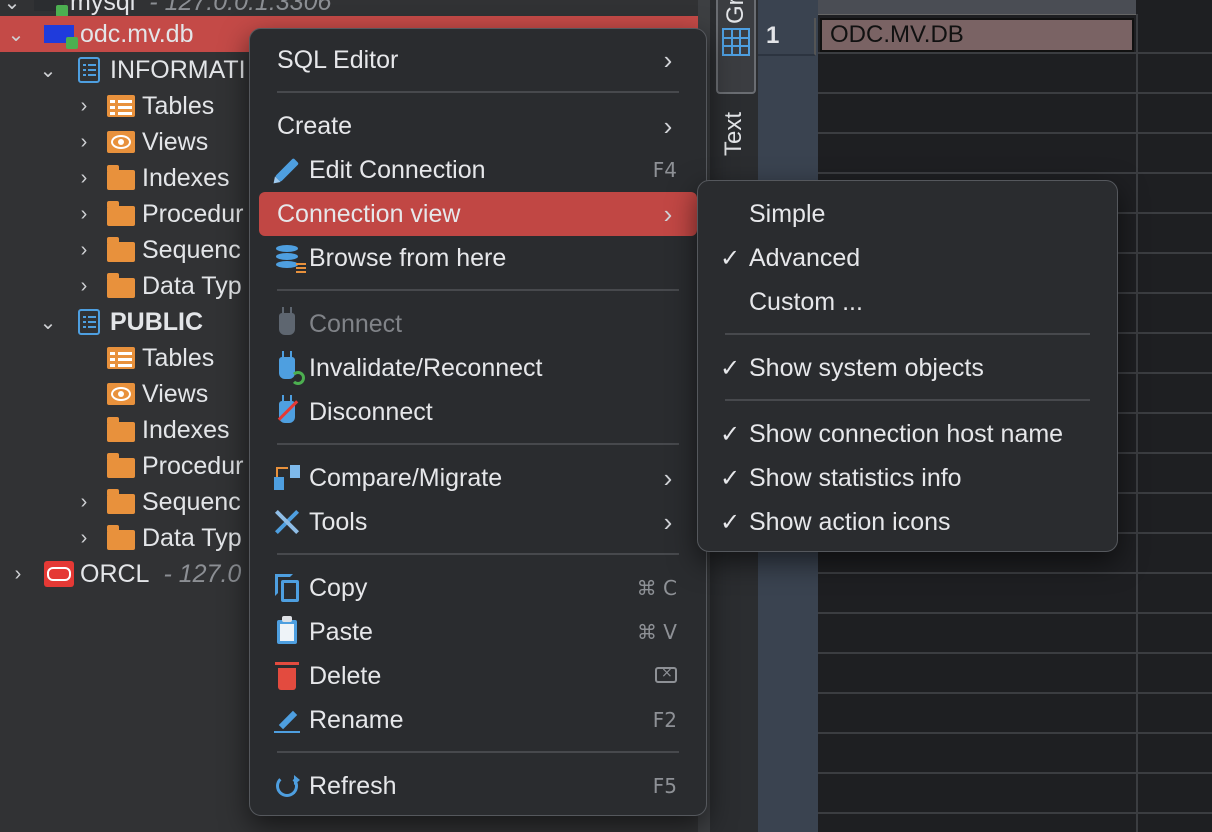 Image resolution: width=1212 pixels, height=832 pixels. What do you see at coordinates (193, 213) in the screenshot?
I see `tree-item-label: Procedur` at bounding box center [193, 213].